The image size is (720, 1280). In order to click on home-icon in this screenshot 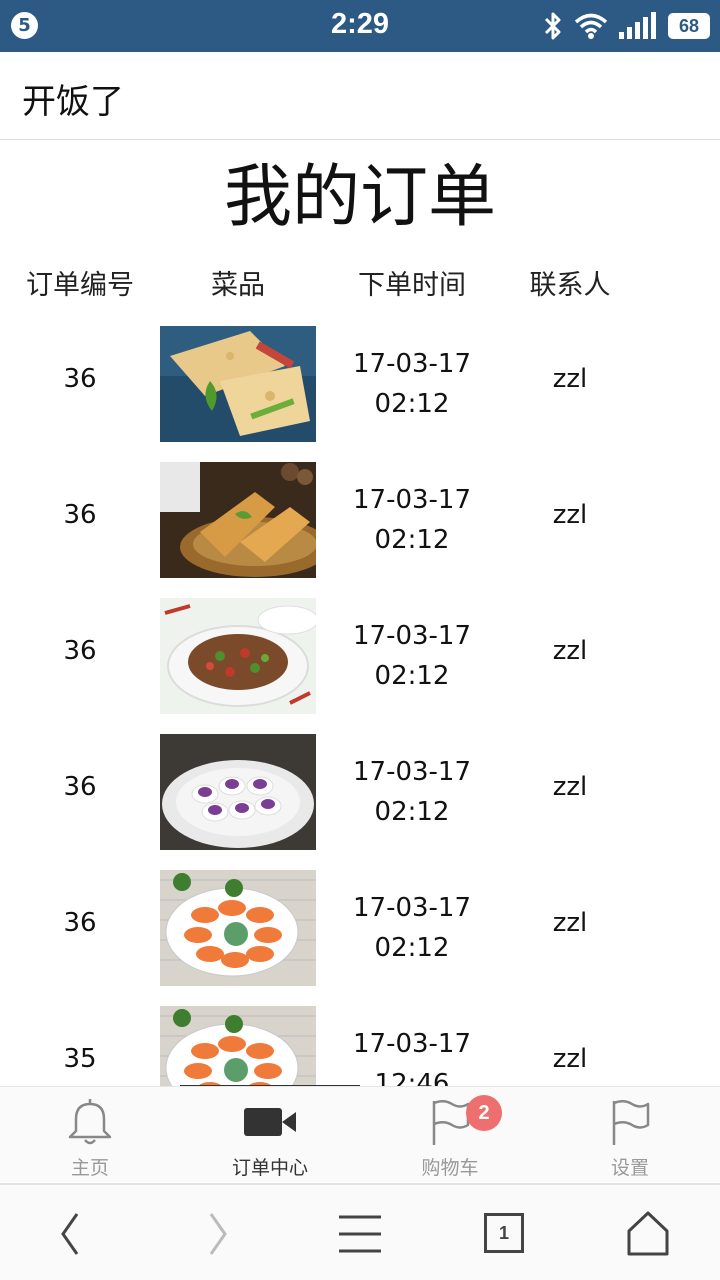, I will do `click(648, 1233)`.